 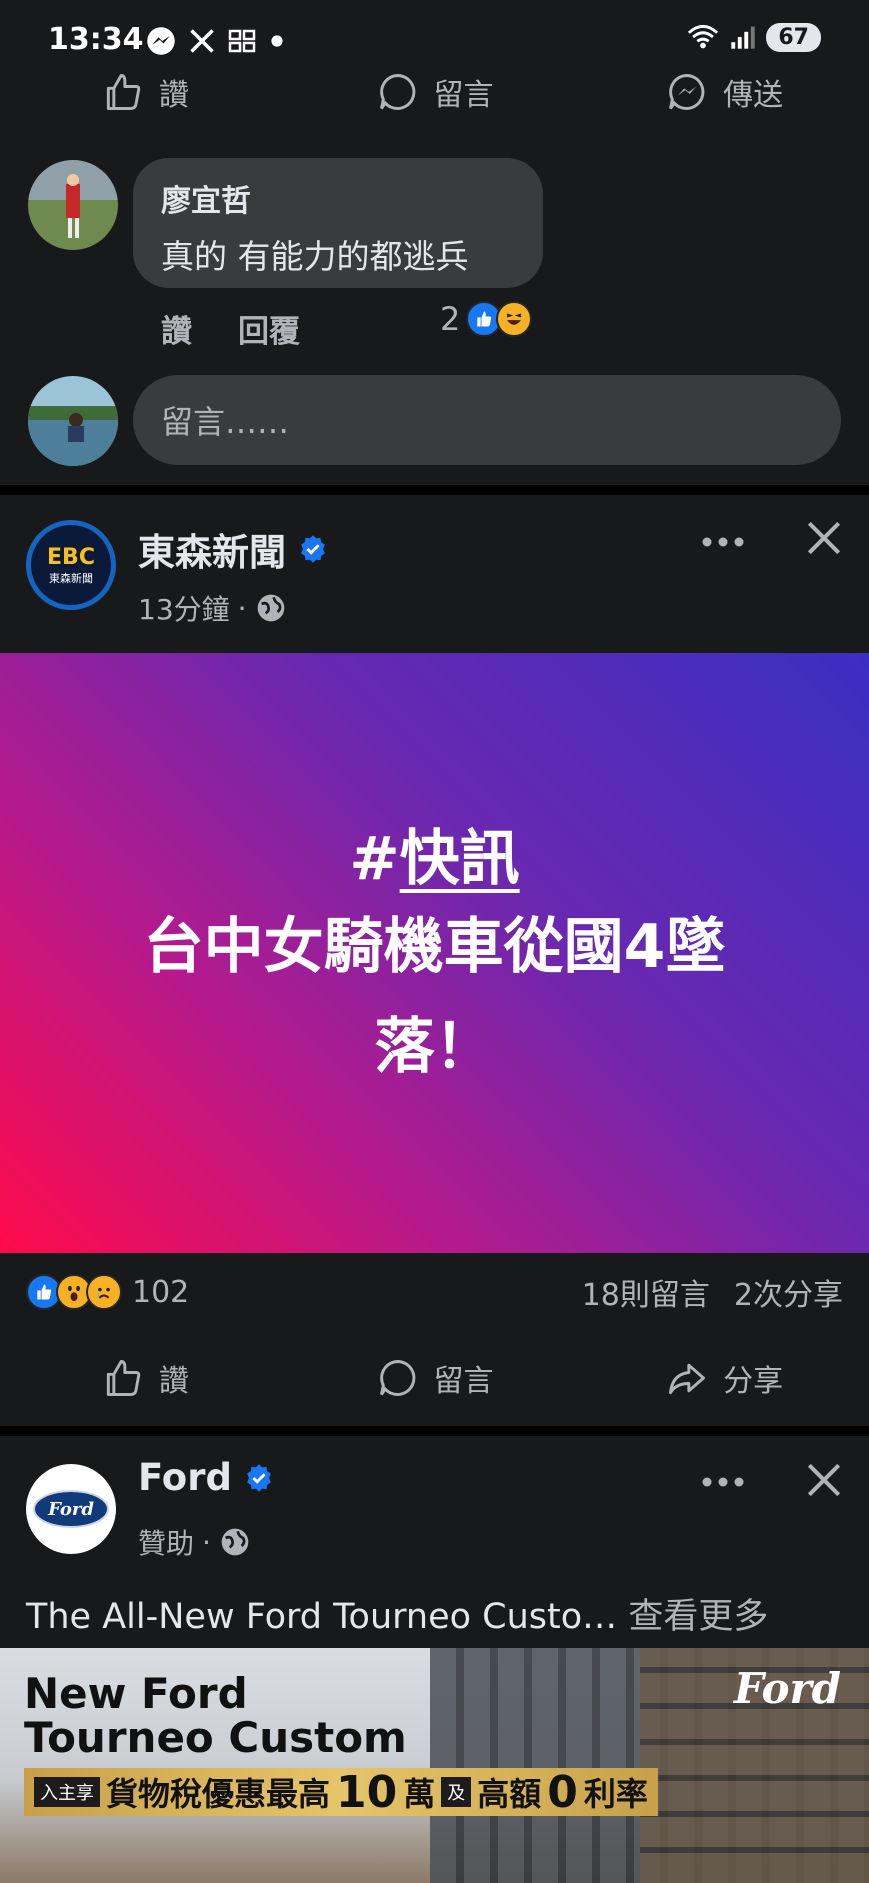 I want to click on news-hashtag: #快訊, so click(x=434, y=853).